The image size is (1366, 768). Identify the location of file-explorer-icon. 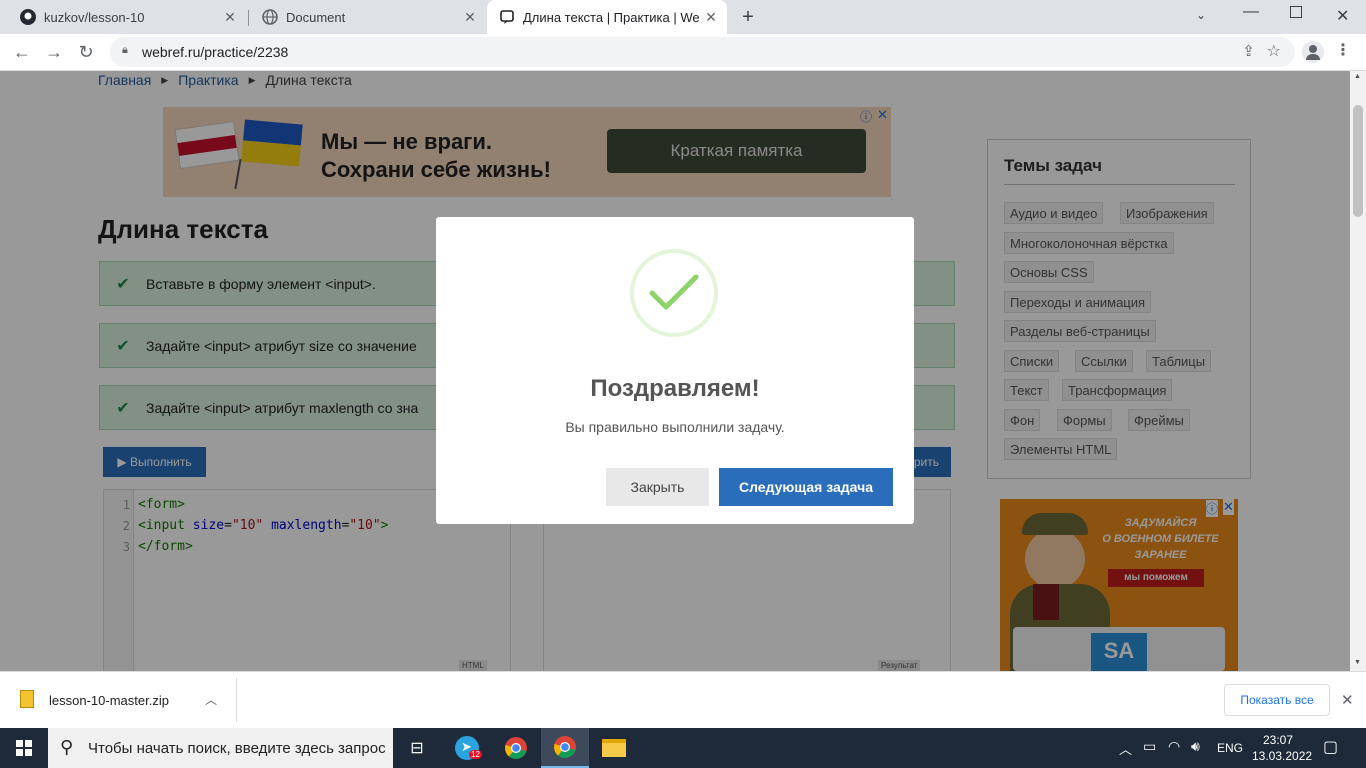
(614, 748).